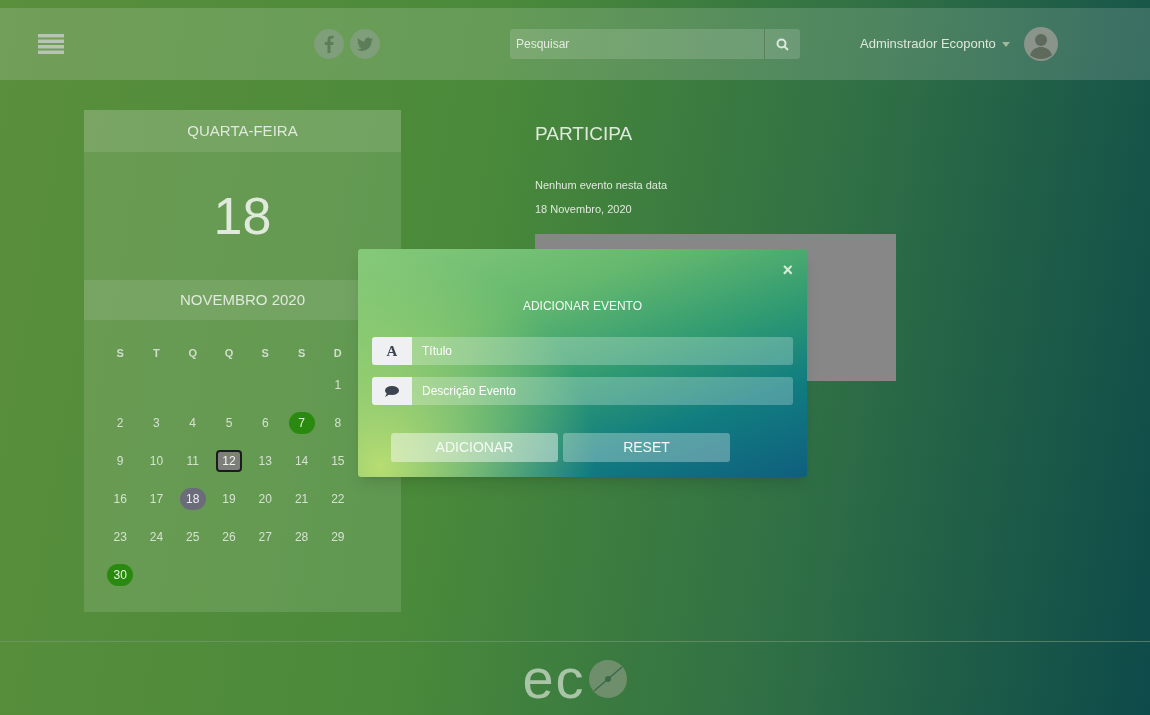 The height and width of the screenshot is (715, 1150). Describe the element at coordinates (265, 499) in the screenshot. I see `calendar-day: 20` at that location.